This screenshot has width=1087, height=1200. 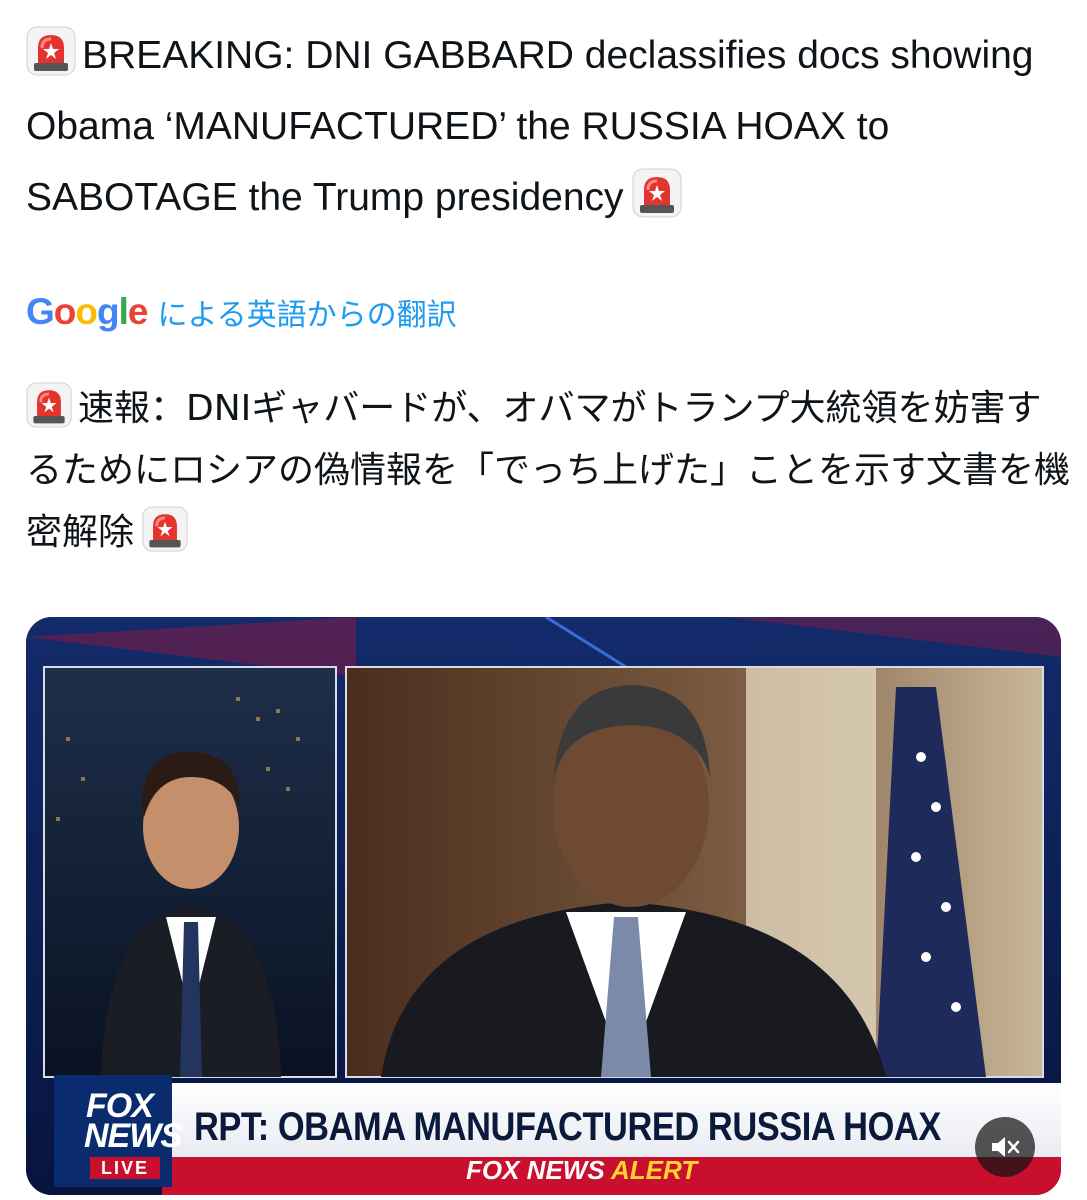 I want to click on google-letter: G, so click(x=40, y=311).